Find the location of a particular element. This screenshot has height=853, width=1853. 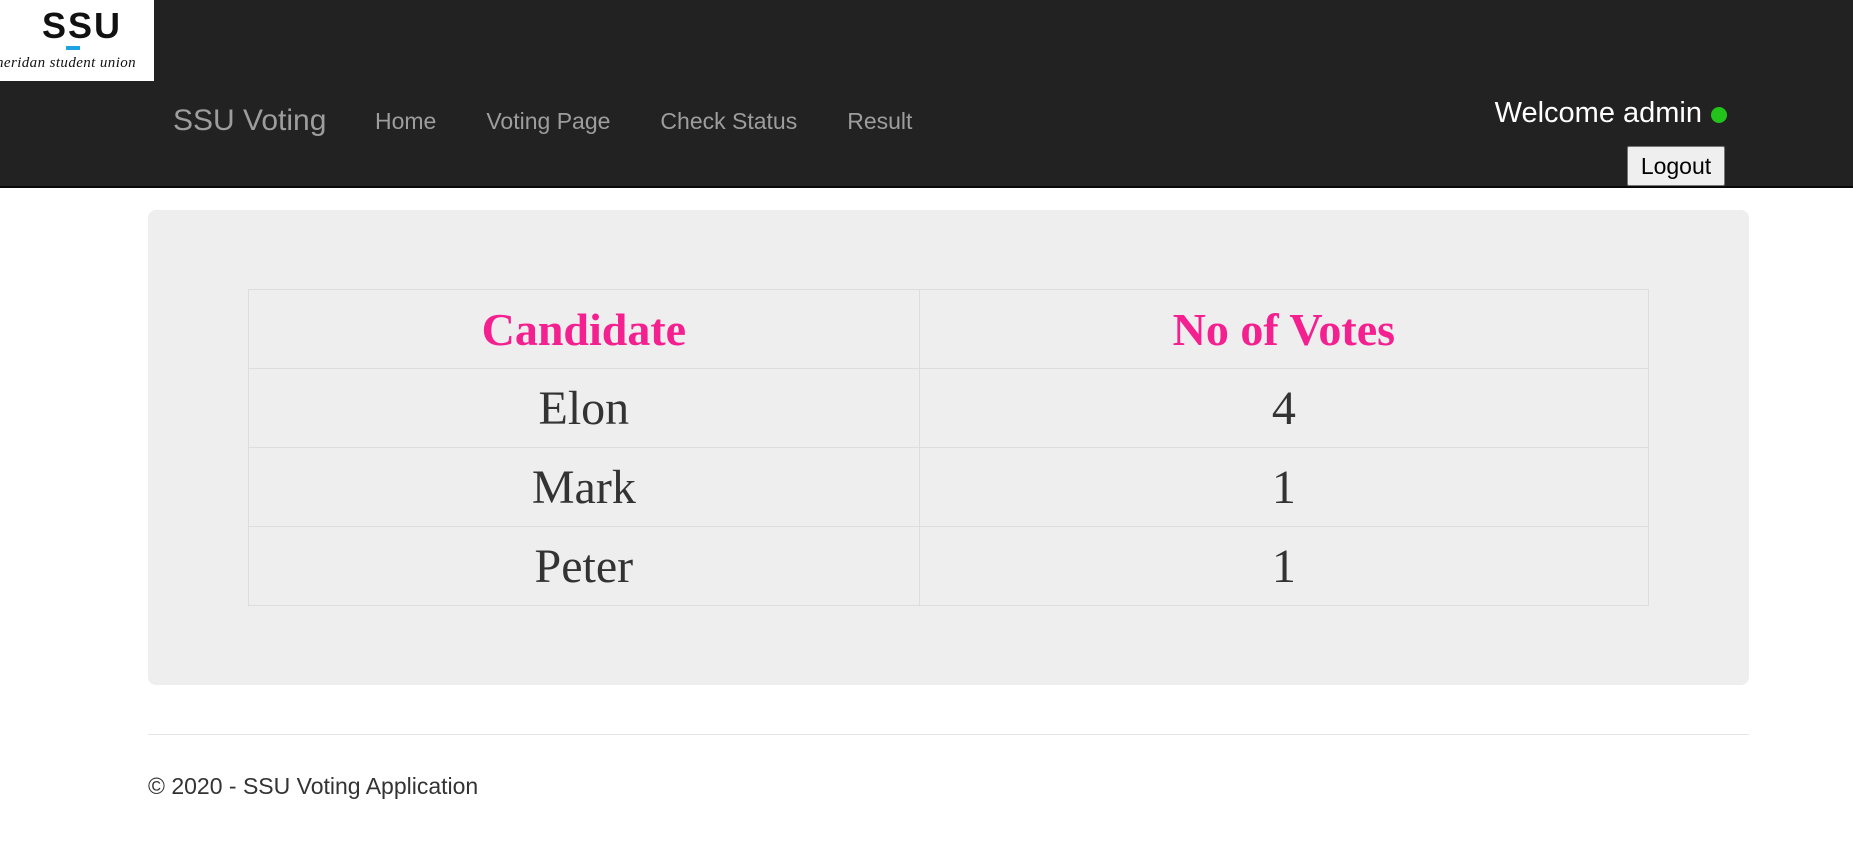

nav-link-home: Home is located at coordinates (405, 121).